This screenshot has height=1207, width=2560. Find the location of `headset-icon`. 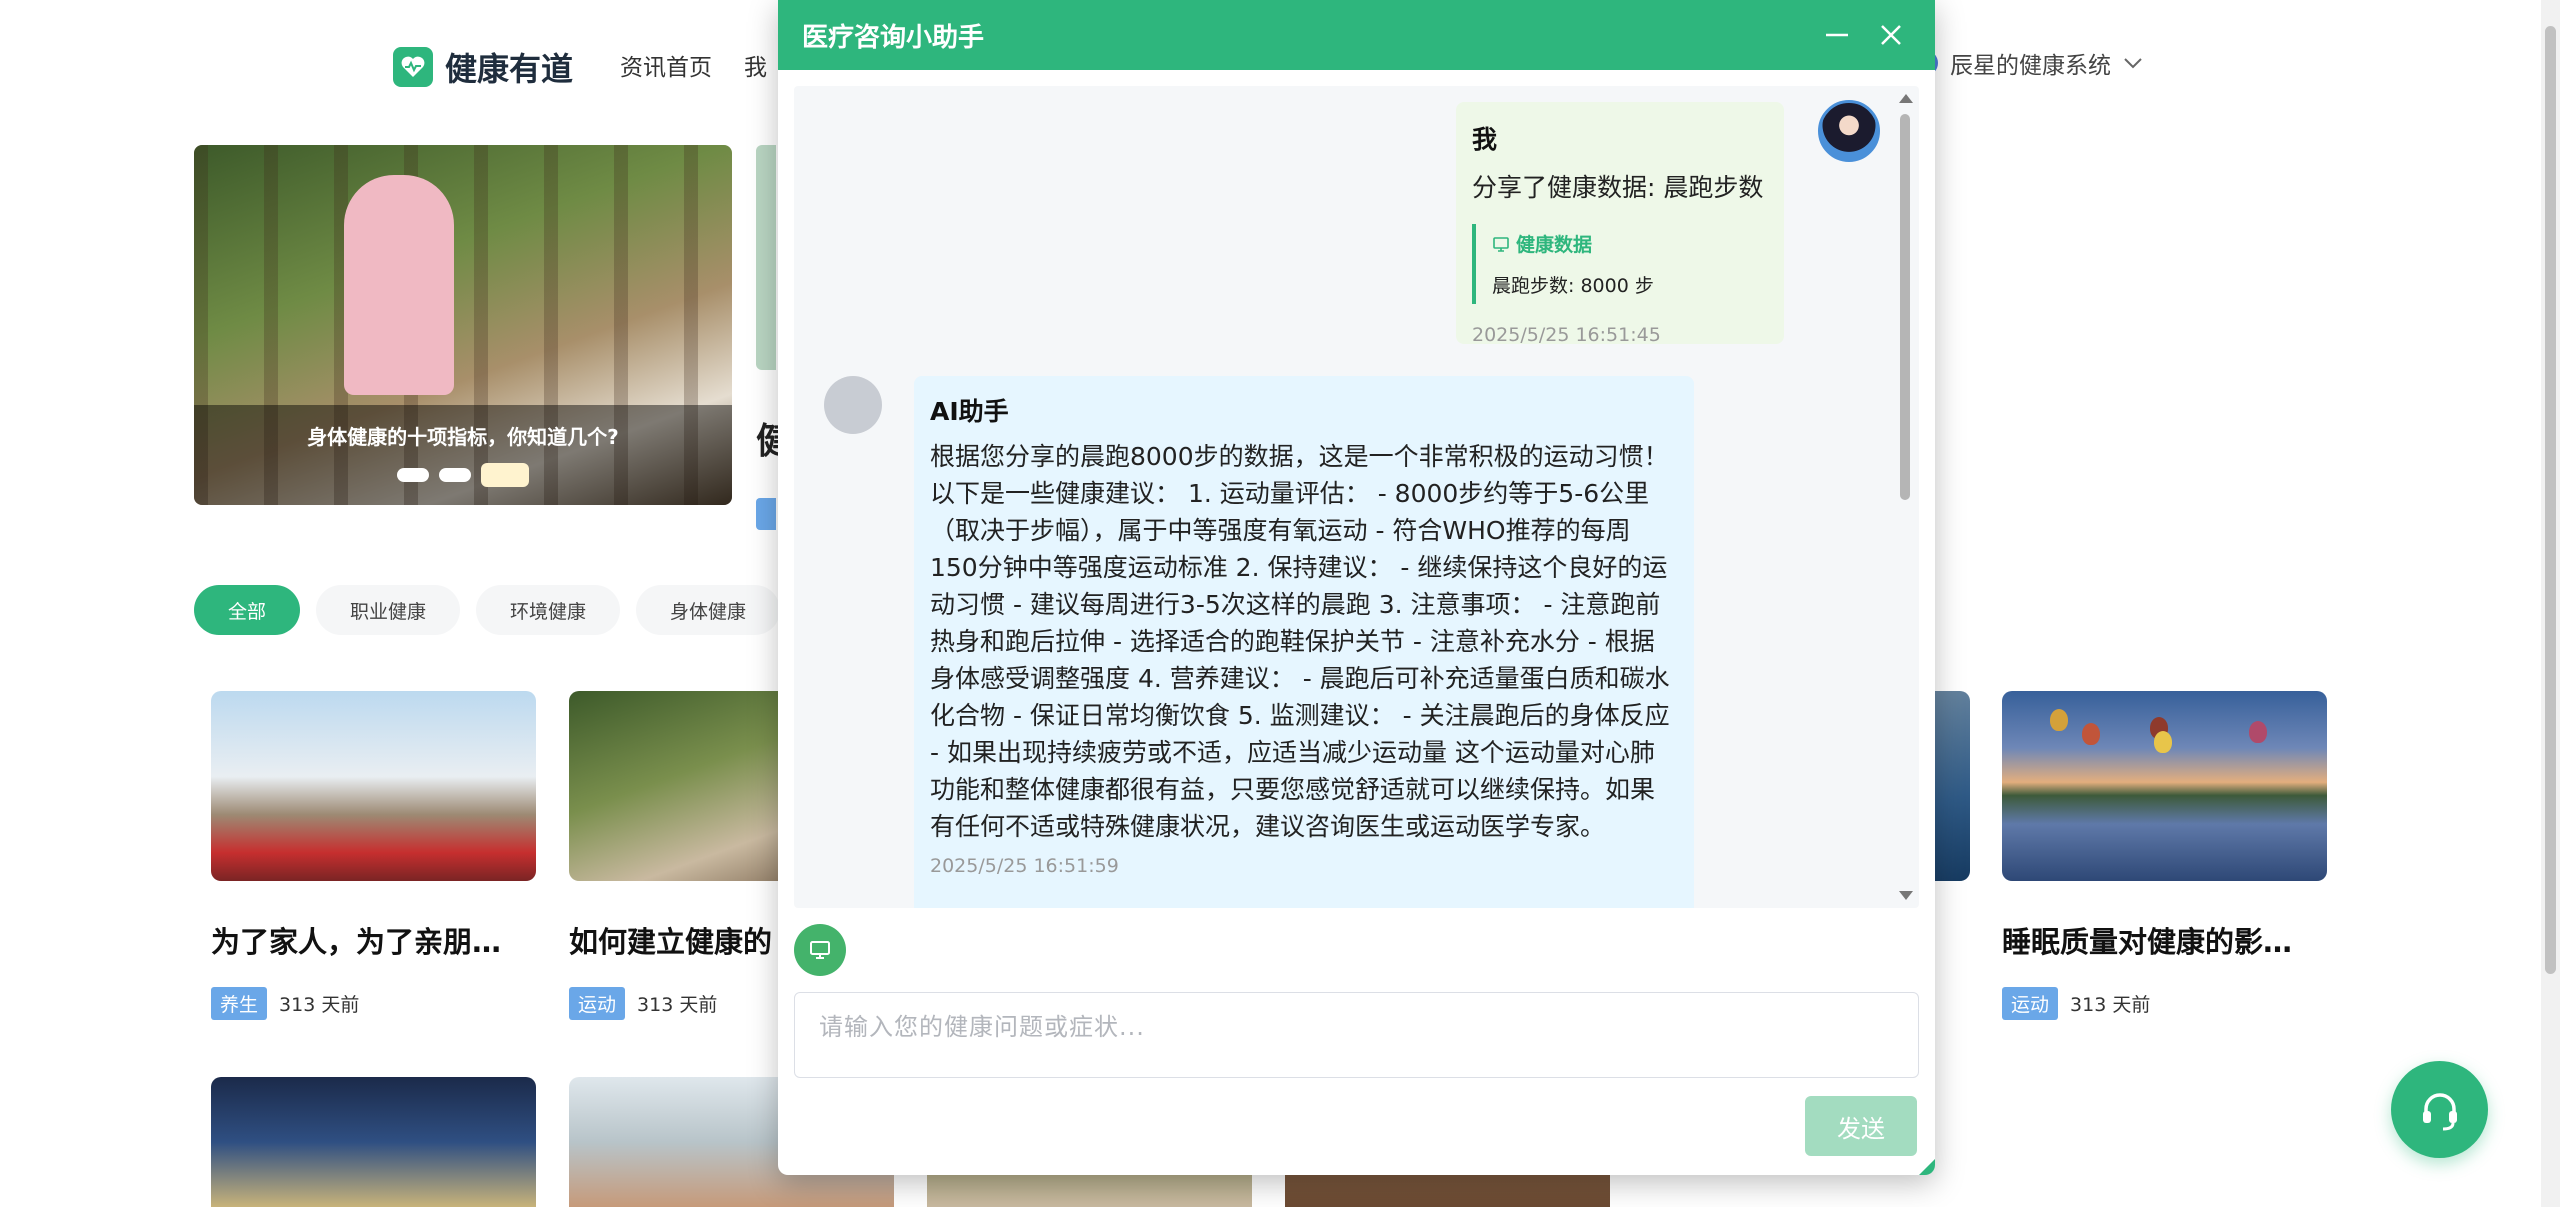

headset-icon is located at coordinates (2439, 1111).